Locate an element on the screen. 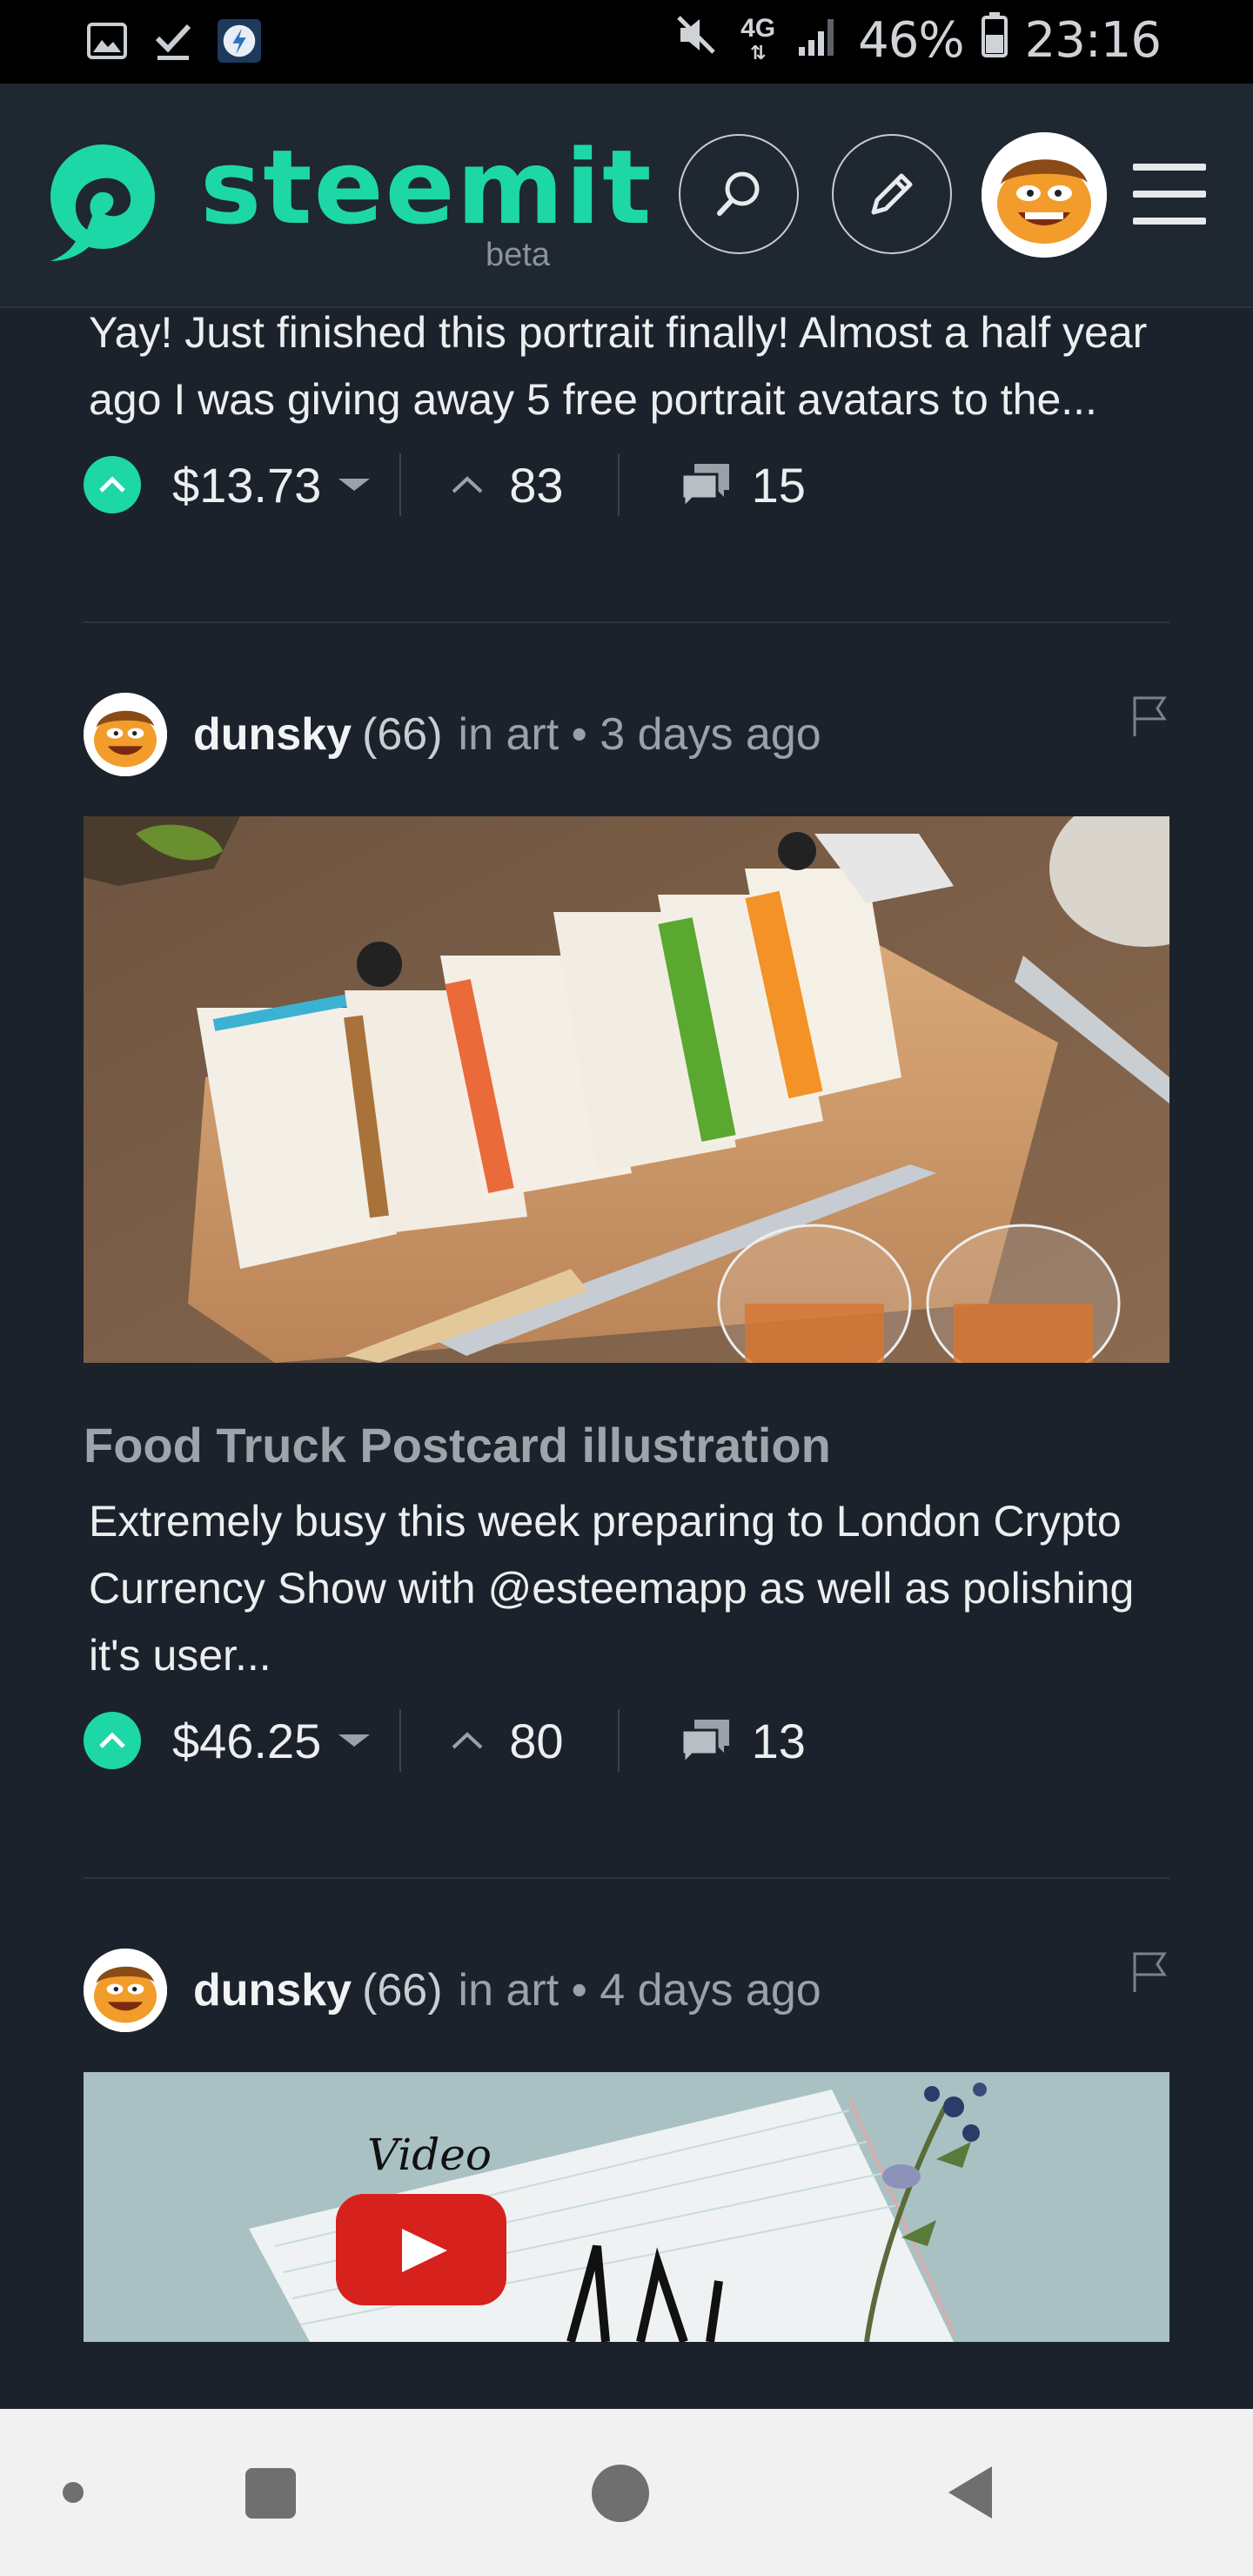 This screenshot has width=1253, height=2576. nav-dot-icon is located at coordinates (73, 2492).